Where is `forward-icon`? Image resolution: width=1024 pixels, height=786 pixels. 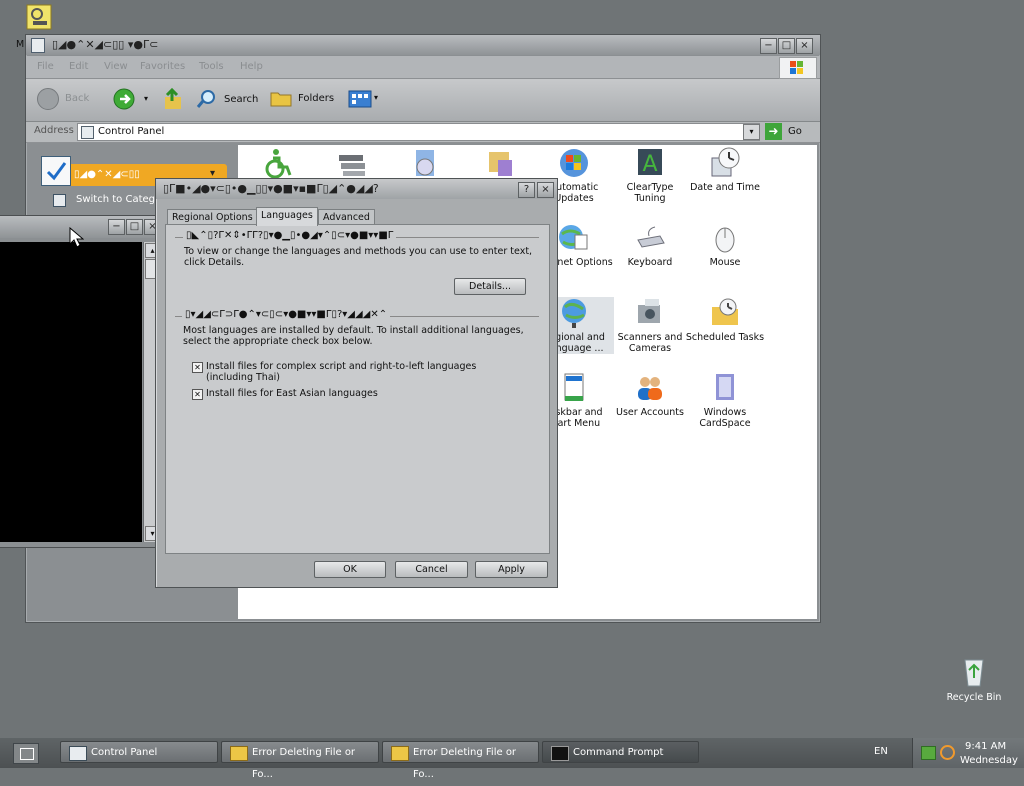
forward-icon is located at coordinates (124, 99).